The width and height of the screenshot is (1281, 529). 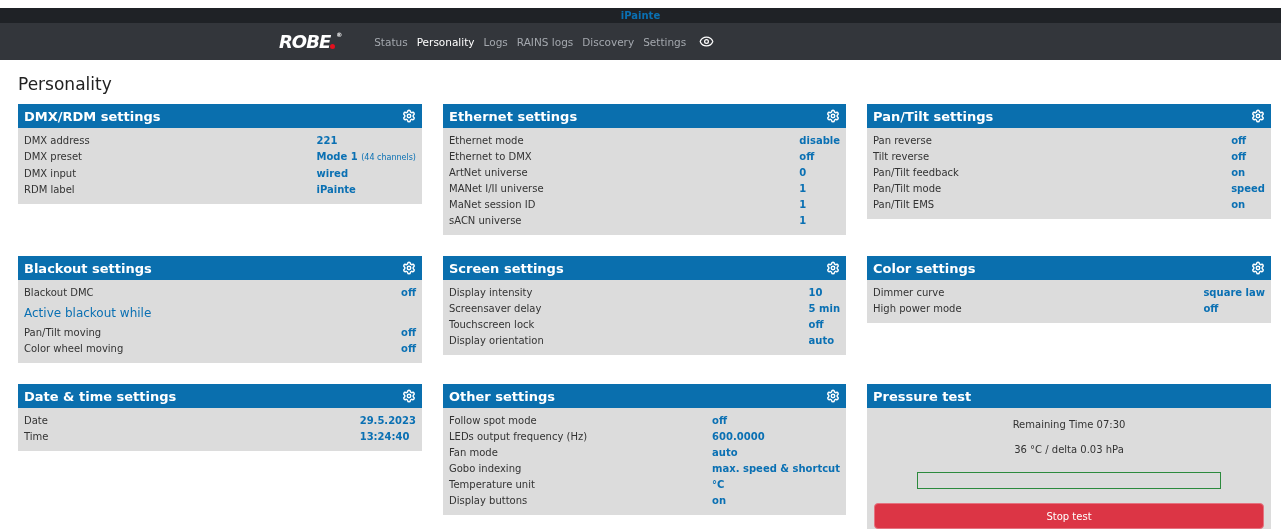 I want to click on stop-test-button: Stop test, so click(x=1069, y=516).